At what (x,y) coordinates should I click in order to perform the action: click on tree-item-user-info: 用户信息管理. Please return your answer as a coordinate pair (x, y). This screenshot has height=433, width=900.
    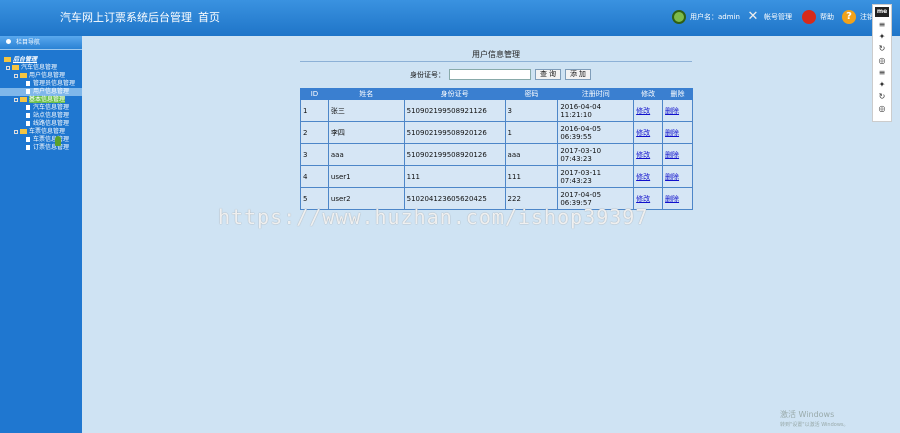
    Looking at the image, I should click on (41, 92).